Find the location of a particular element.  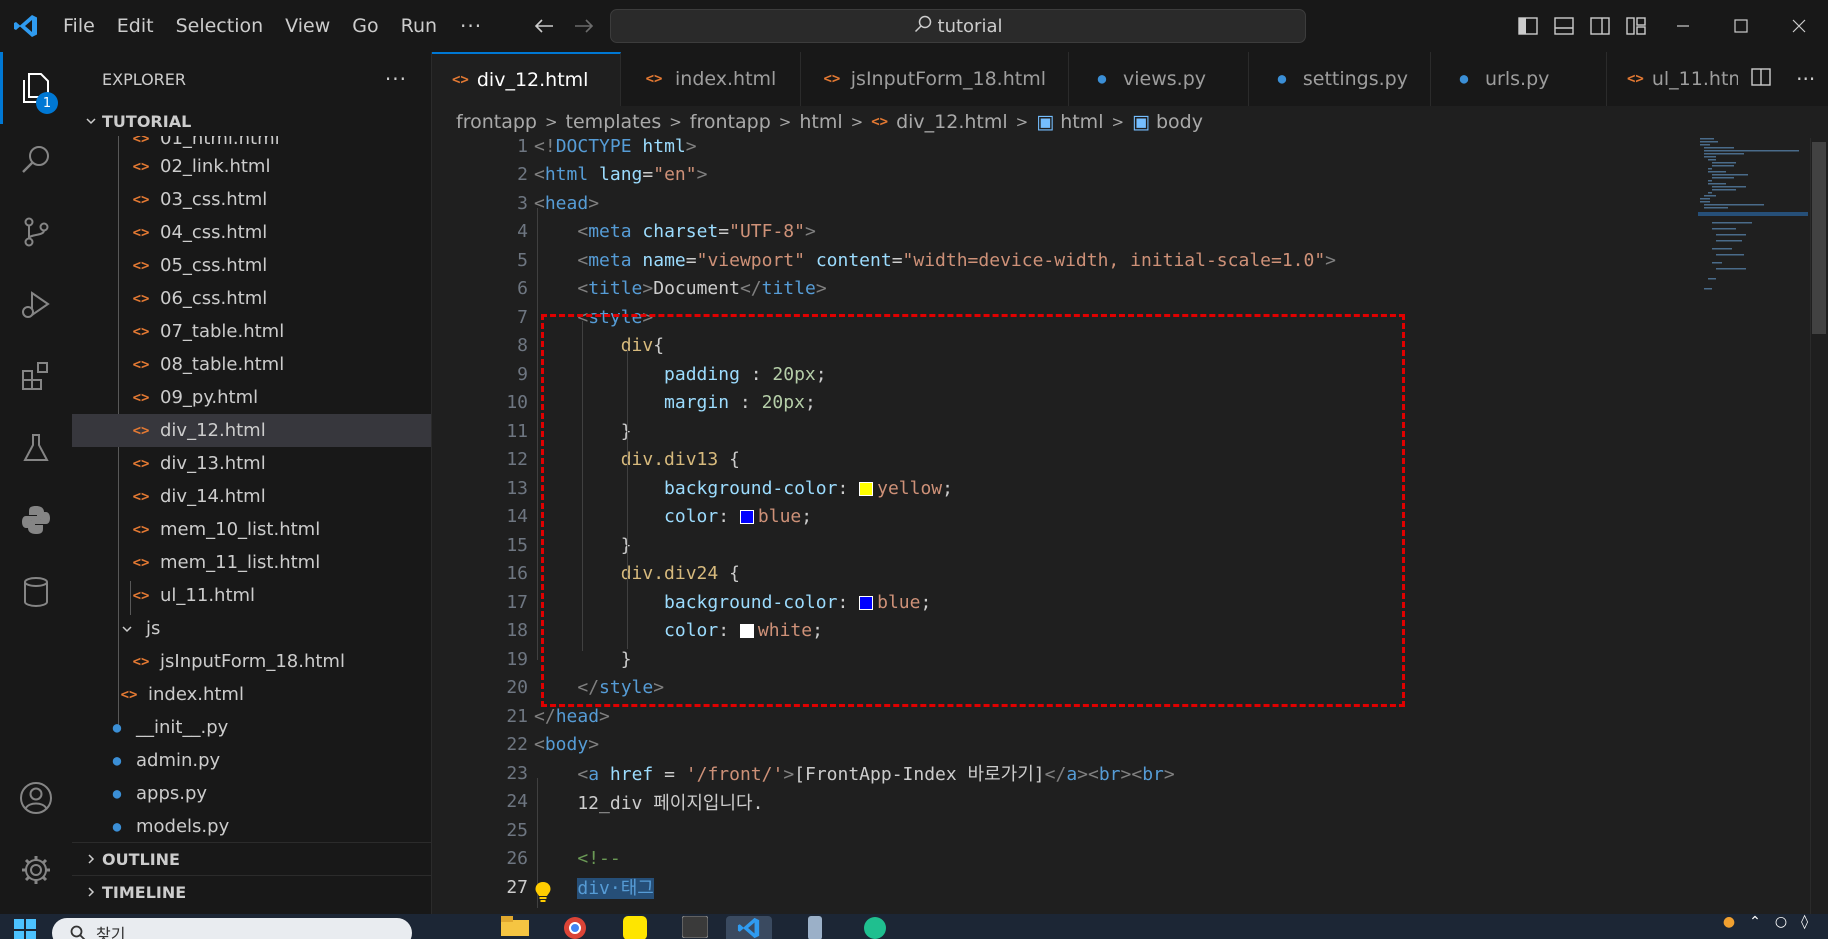

lightbulb-icon is located at coordinates (543, 894).